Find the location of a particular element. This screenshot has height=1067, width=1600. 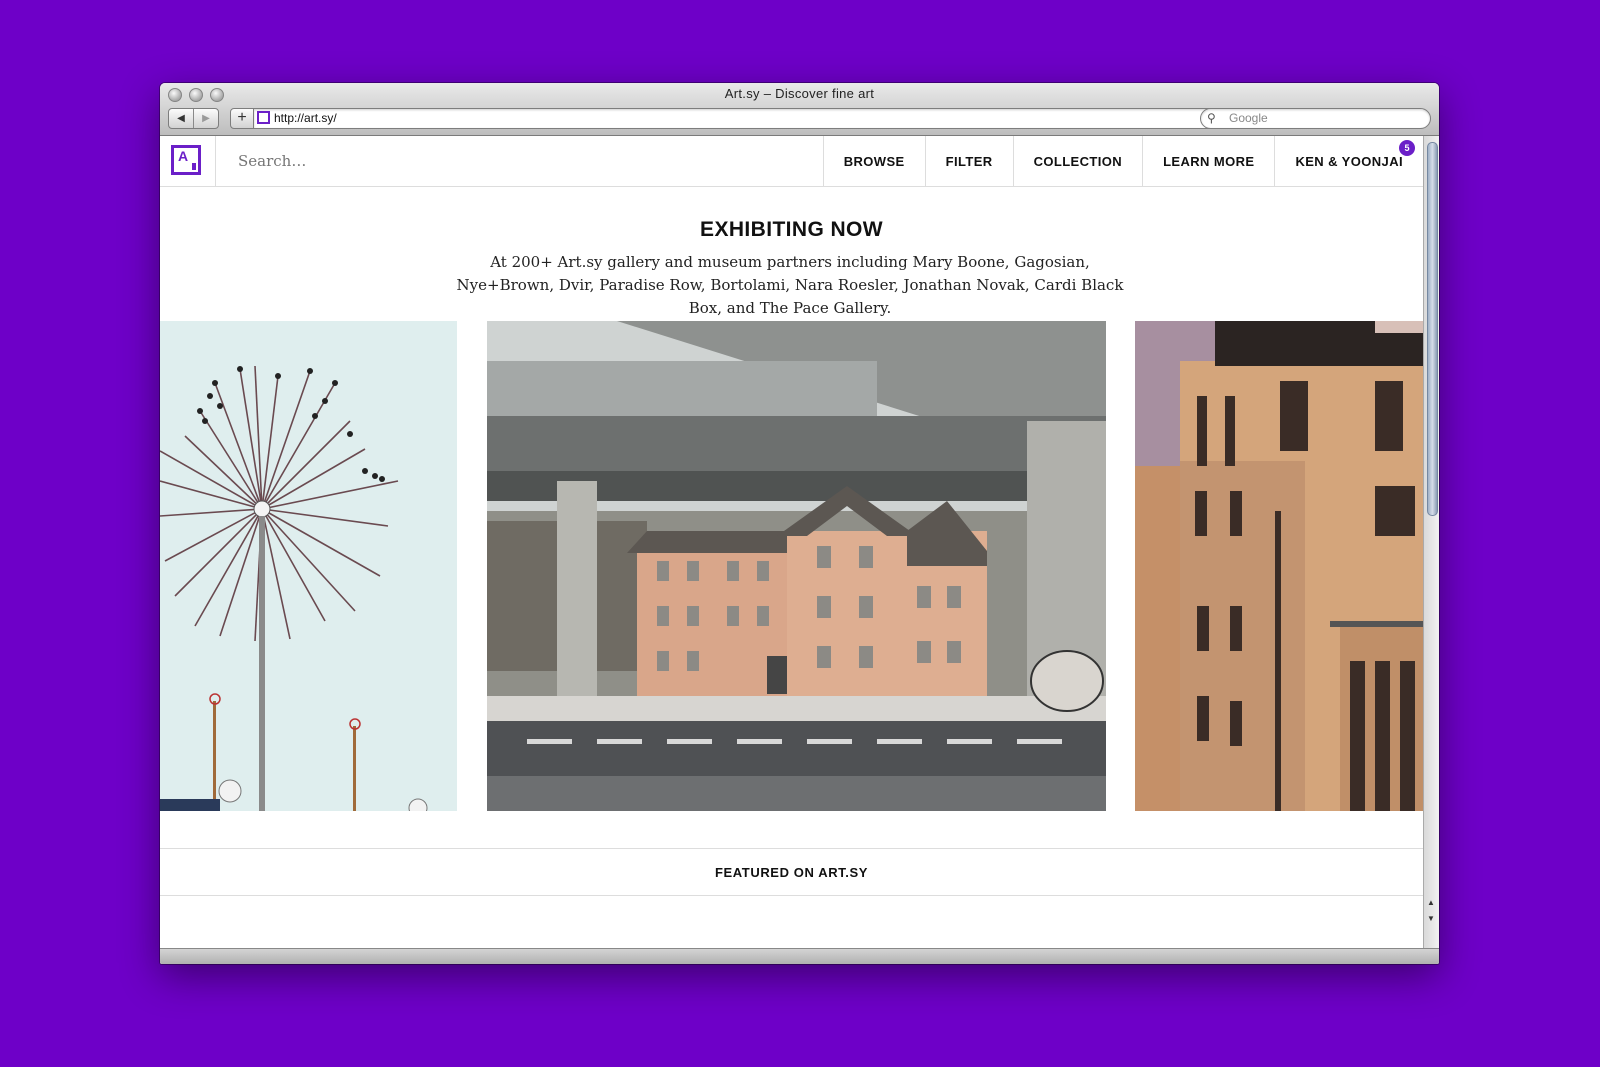

nav-collection: COLLECTION is located at coordinates (1077, 161).